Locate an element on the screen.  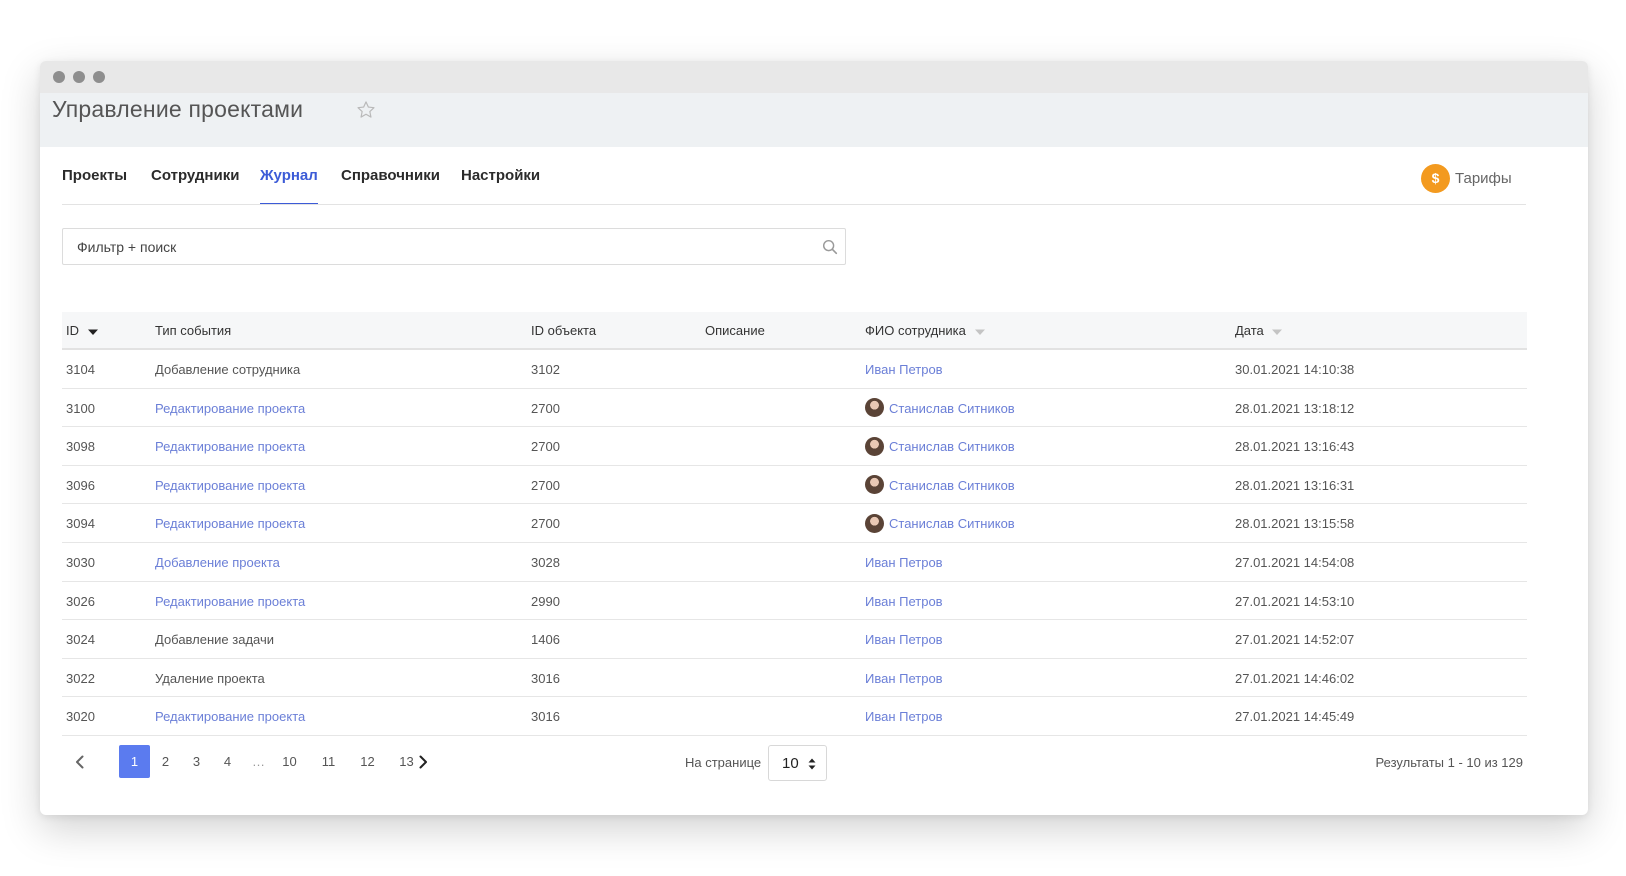
cell-date: 28.01.2021 13:16:31 is located at coordinates (1295, 485).